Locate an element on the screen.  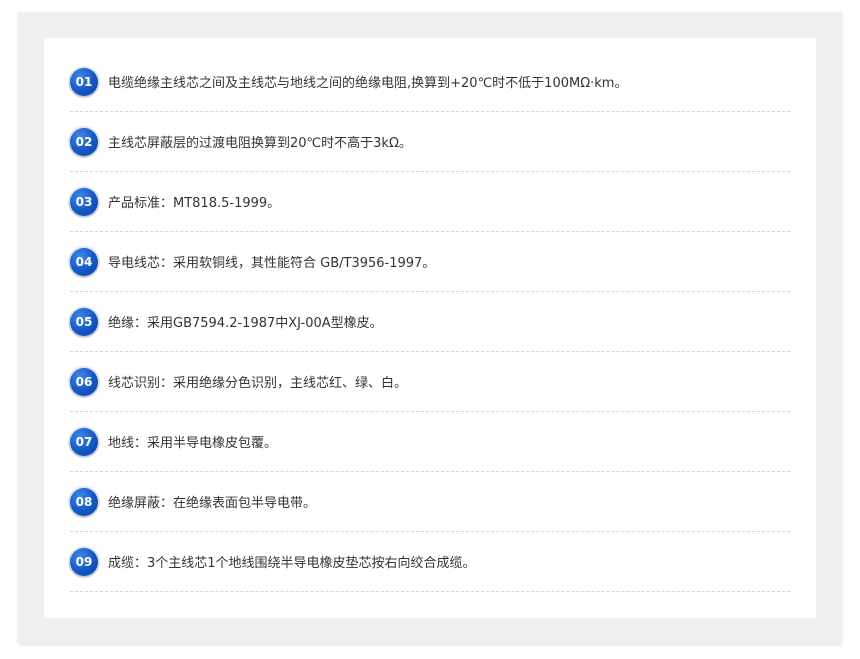
item-number-badge: 07 is located at coordinates (84, 441).